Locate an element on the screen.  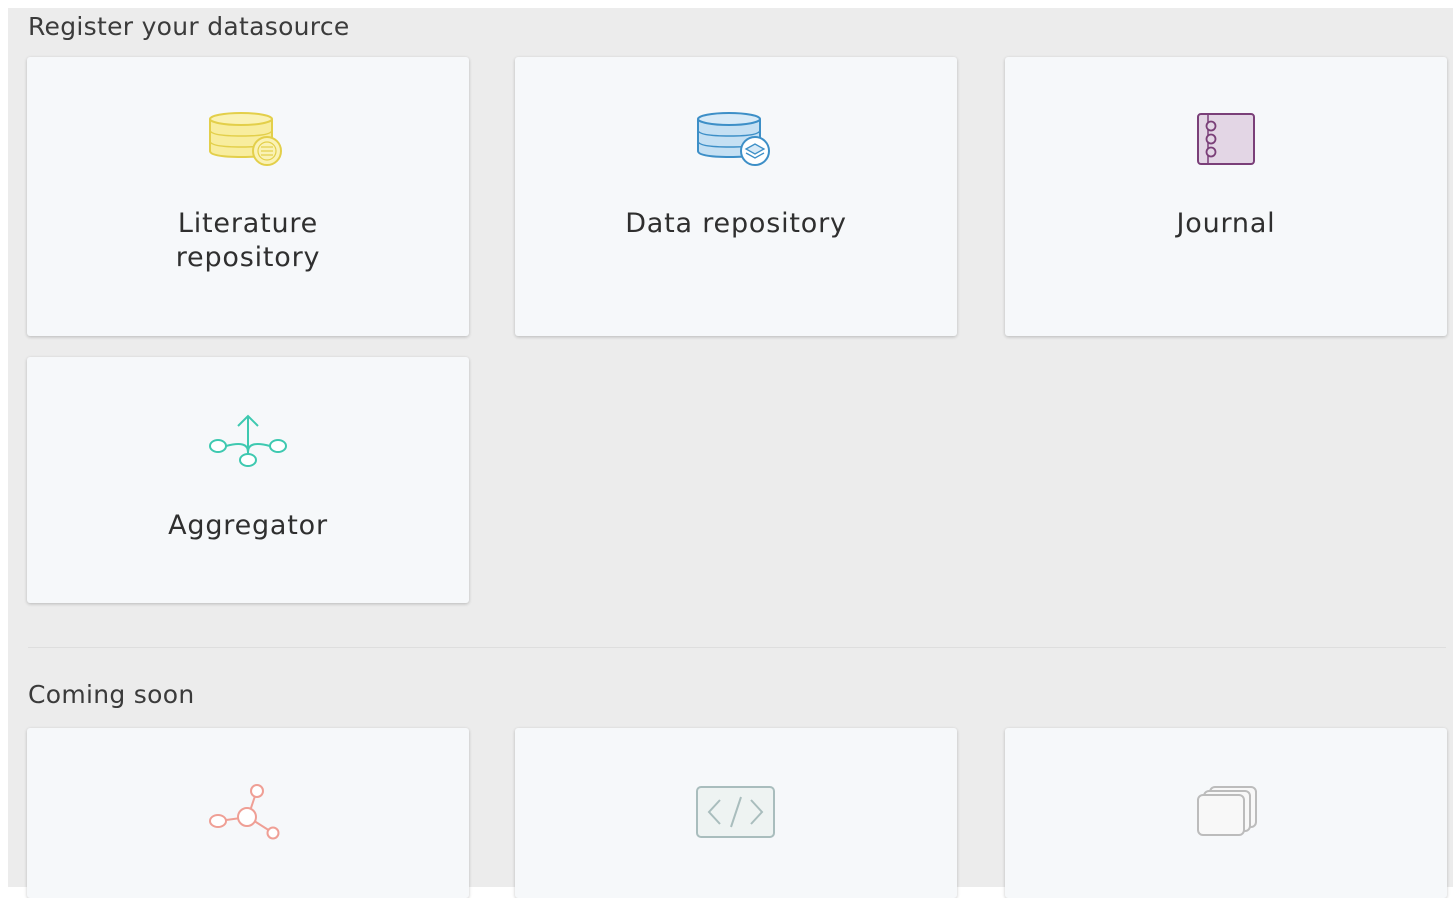
literature-repository-card: Literature repository is located at coordinates (248, 196).